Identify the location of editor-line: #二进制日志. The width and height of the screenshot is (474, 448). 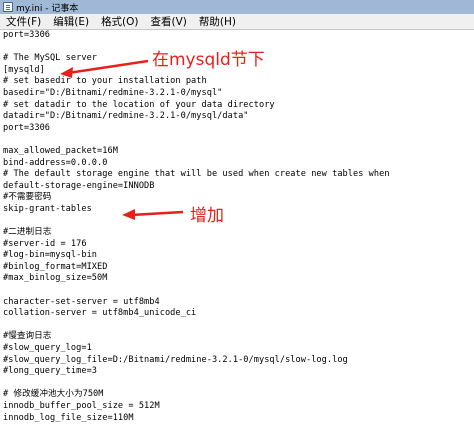
(27, 232).